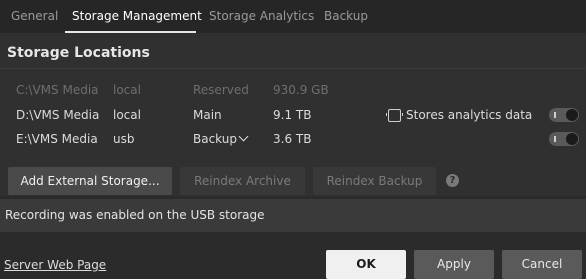 The width and height of the screenshot is (586, 279). Describe the element at coordinates (292, 115) in the screenshot. I see `storage-size: 9.1 TB` at that location.